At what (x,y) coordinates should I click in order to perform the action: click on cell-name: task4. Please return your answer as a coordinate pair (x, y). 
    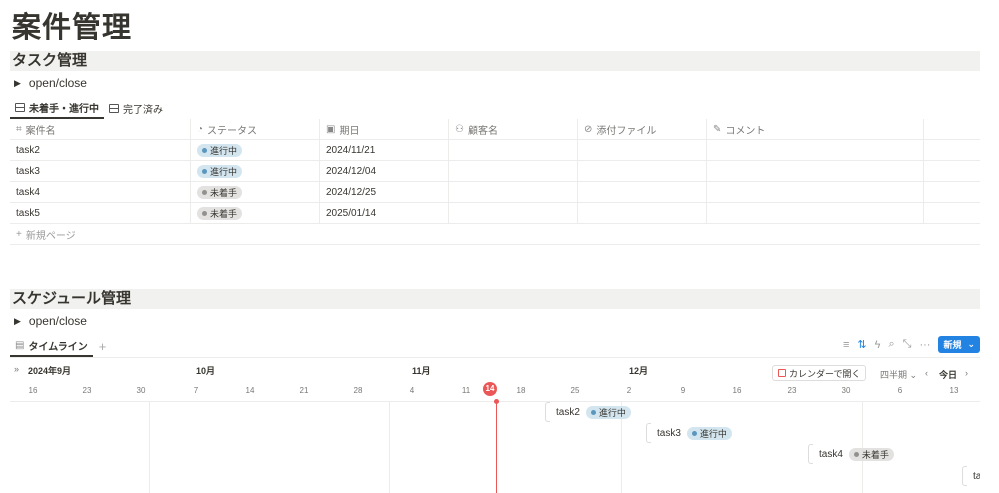
    Looking at the image, I should click on (100, 192).